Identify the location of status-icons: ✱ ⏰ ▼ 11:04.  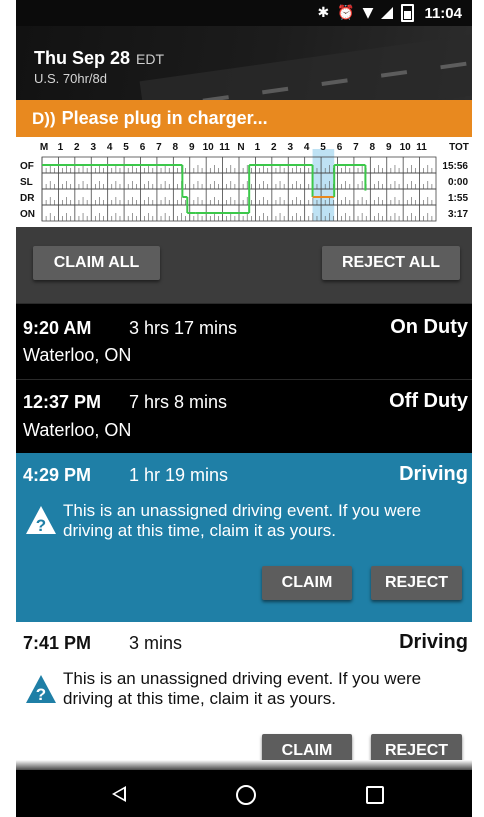
(389, 13).